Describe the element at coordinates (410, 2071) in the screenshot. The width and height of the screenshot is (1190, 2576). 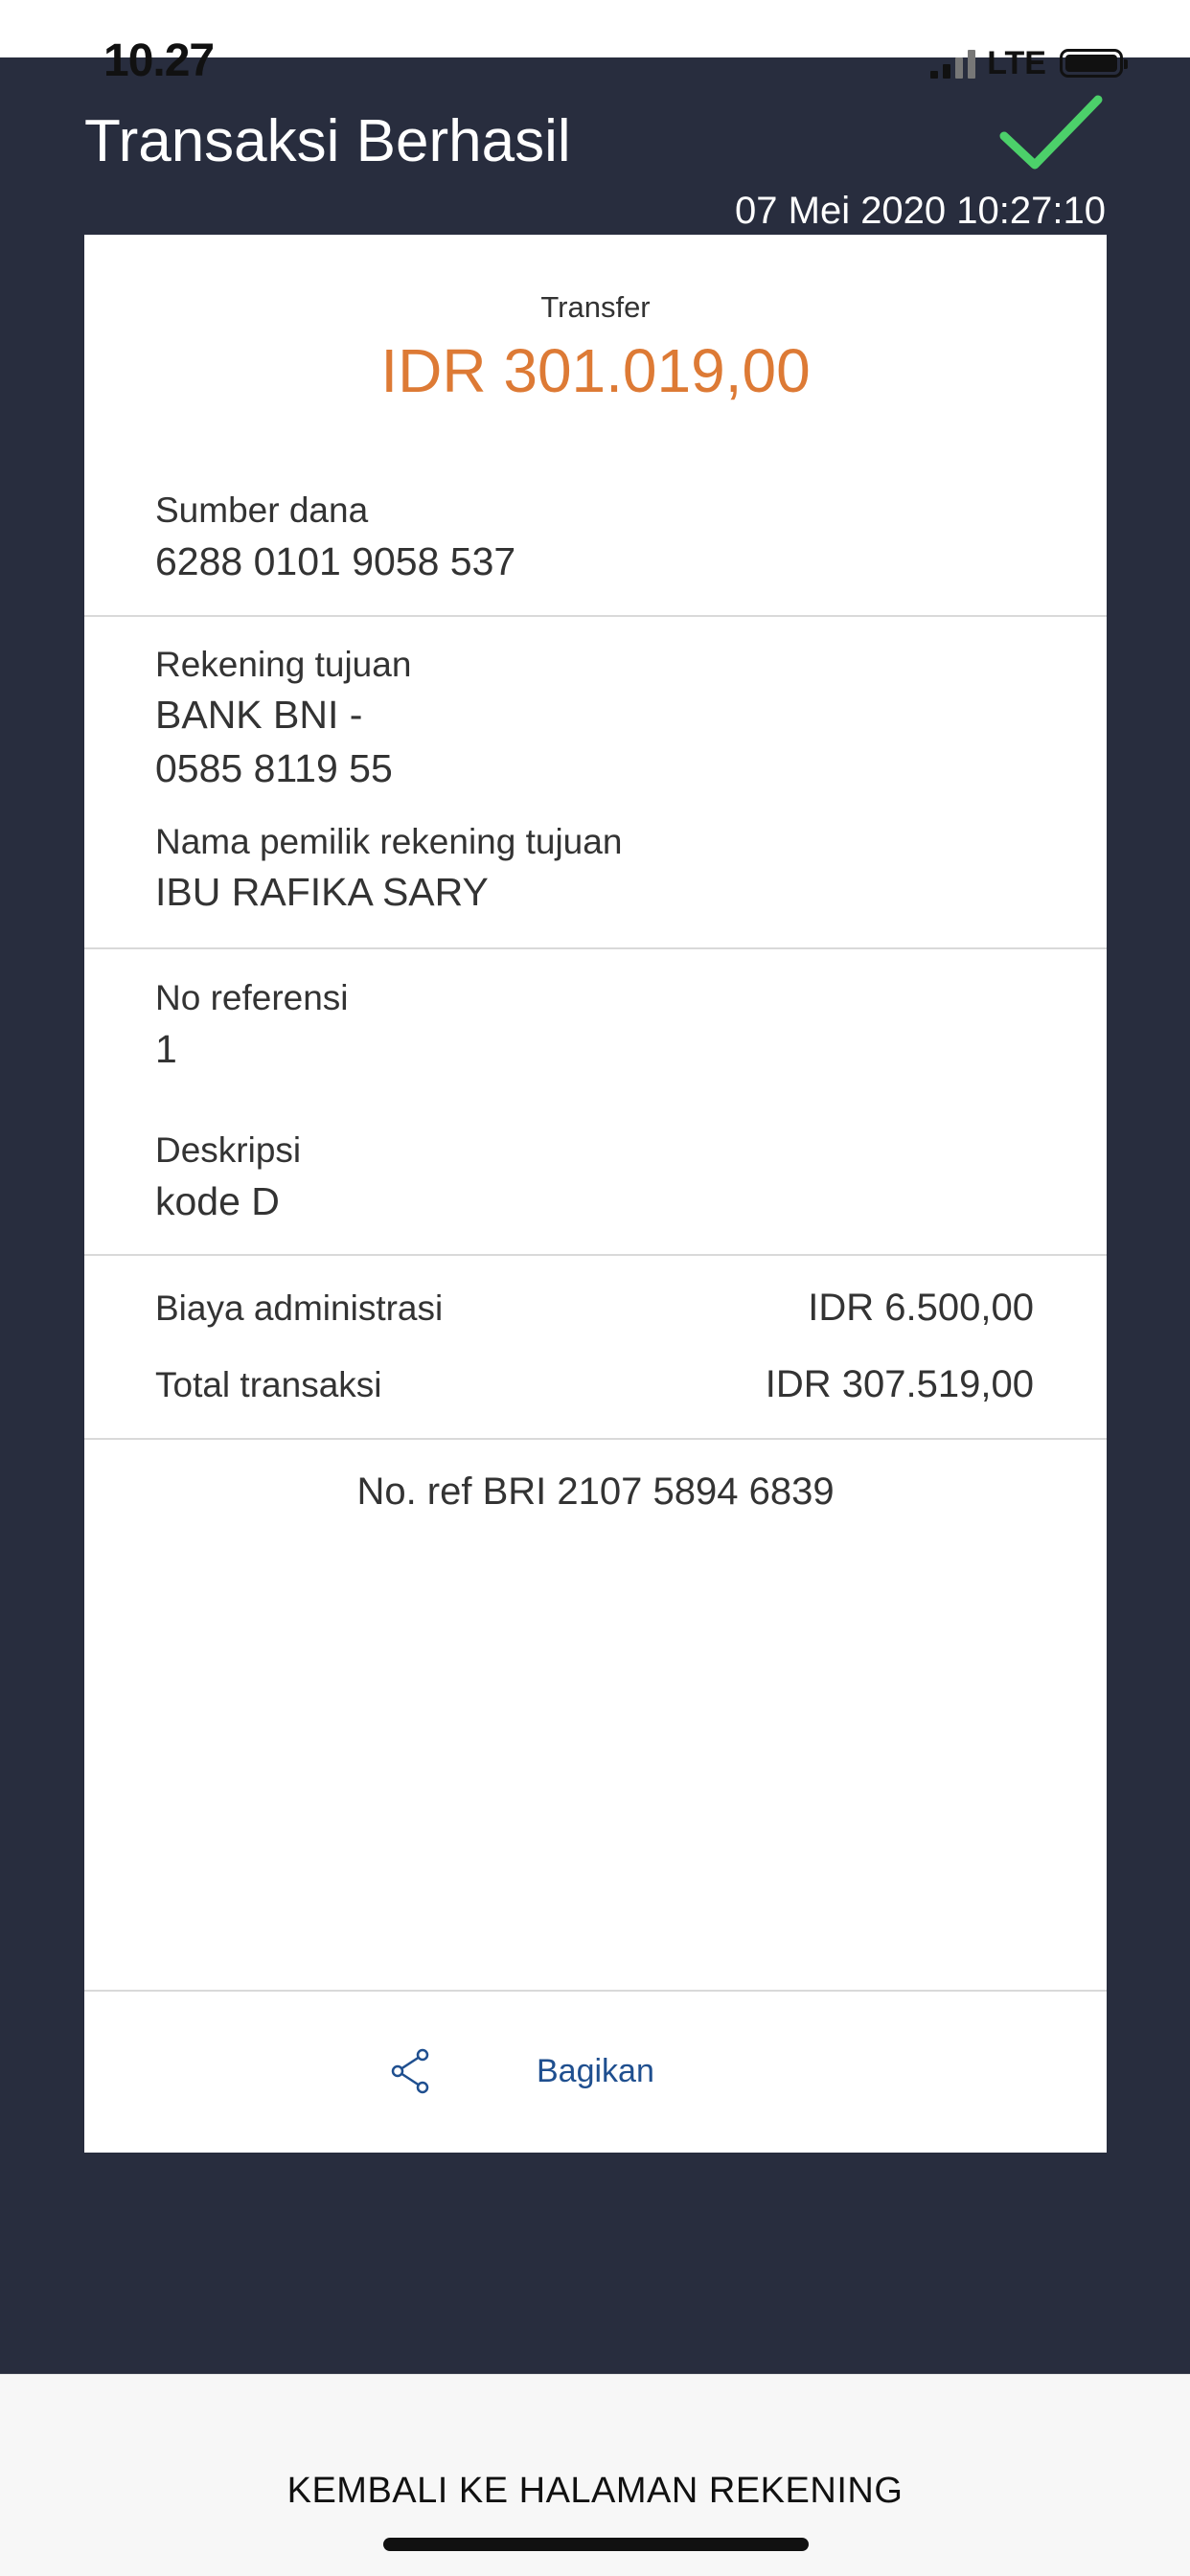
I see `share-icon` at that location.